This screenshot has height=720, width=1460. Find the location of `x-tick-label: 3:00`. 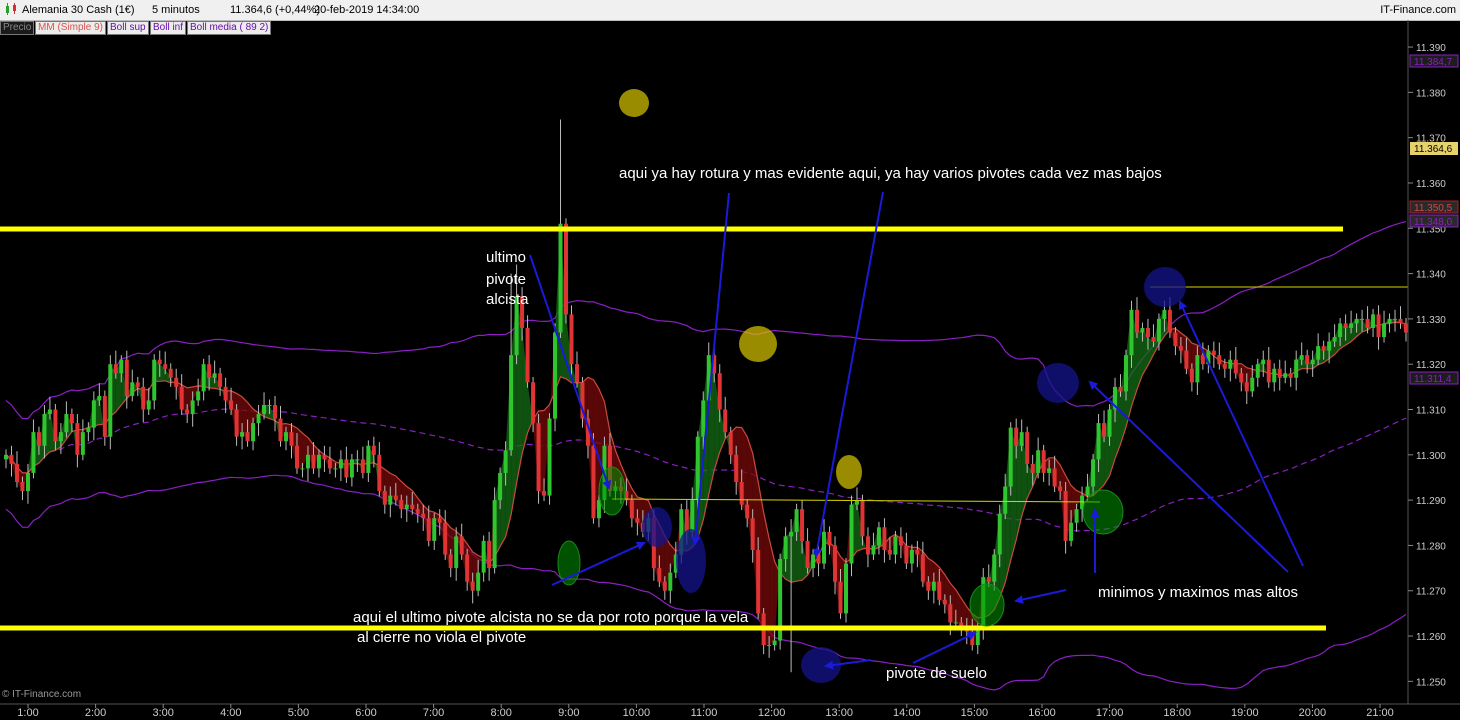

x-tick-label: 3:00 is located at coordinates (162, 713).